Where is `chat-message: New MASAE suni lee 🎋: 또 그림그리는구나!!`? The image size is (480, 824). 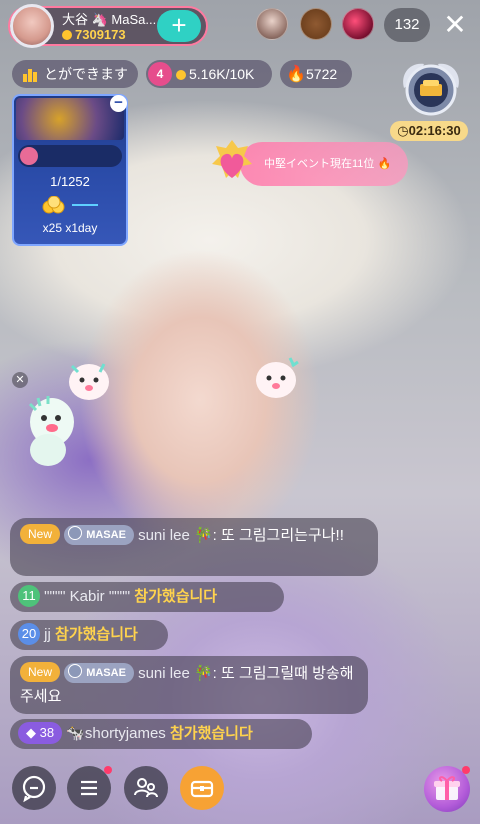 chat-message: New MASAE suni lee 🎋: 또 그림그리는구나!! is located at coordinates (194, 547).